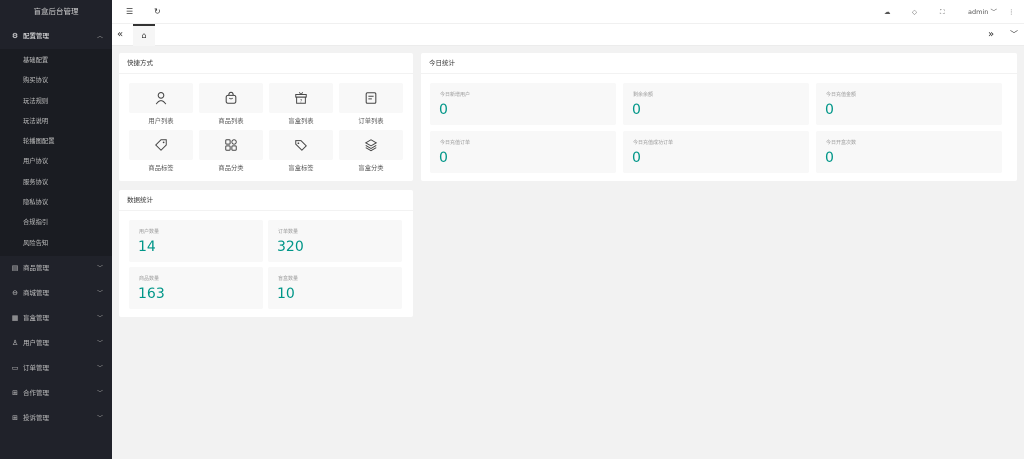 The height and width of the screenshot is (459, 1024). I want to click on sidebar-item-risk-notice: 风险告知, so click(56, 244).